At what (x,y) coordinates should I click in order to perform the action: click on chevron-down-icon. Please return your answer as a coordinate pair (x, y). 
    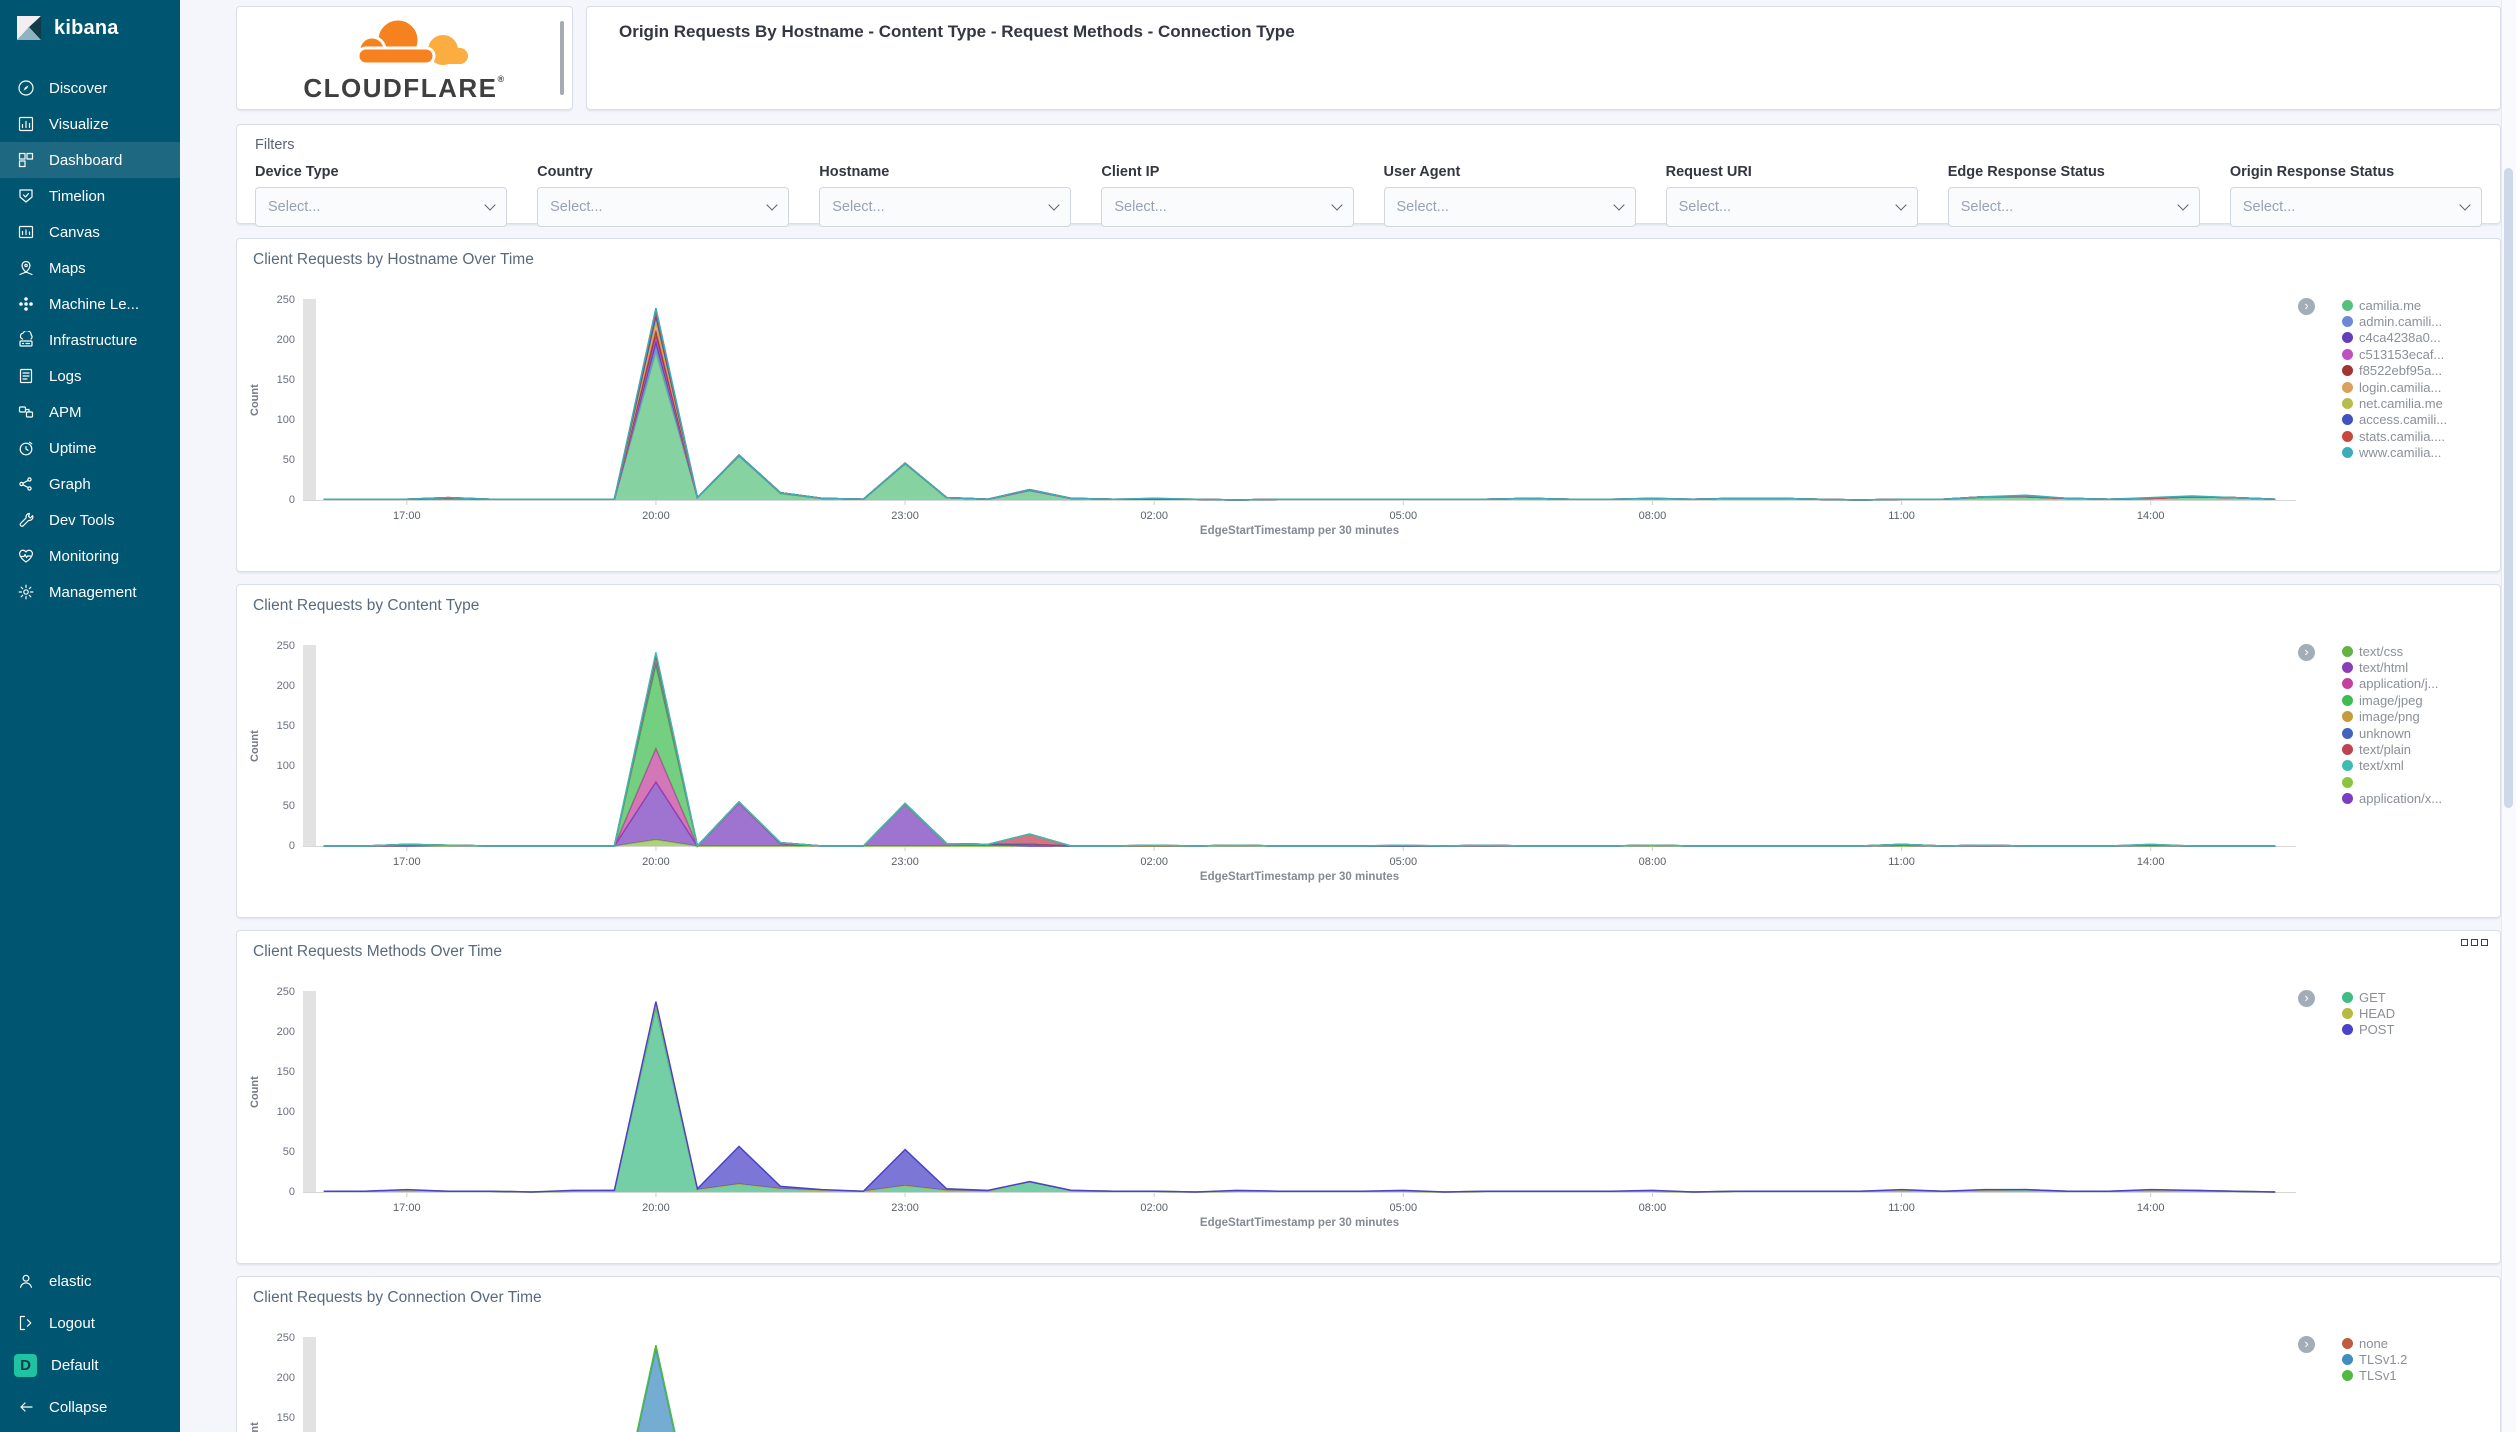
    Looking at the image, I should click on (1054, 205).